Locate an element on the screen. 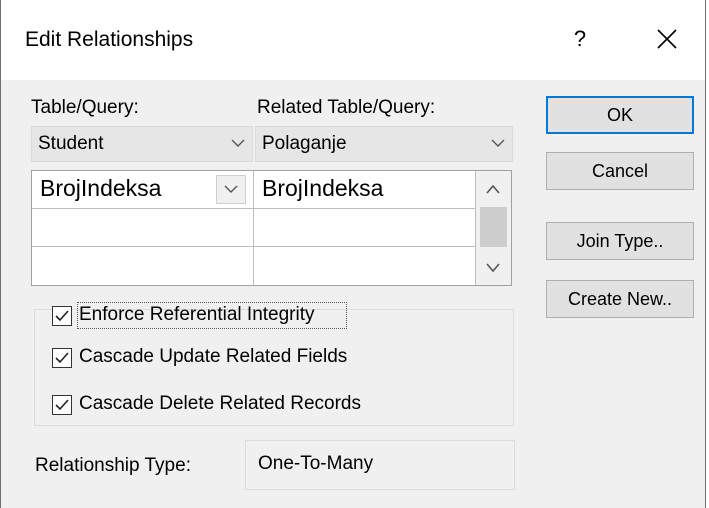 The width and height of the screenshot is (709, 508). table-query-combobox: Student is located at coordinates (142, 144).